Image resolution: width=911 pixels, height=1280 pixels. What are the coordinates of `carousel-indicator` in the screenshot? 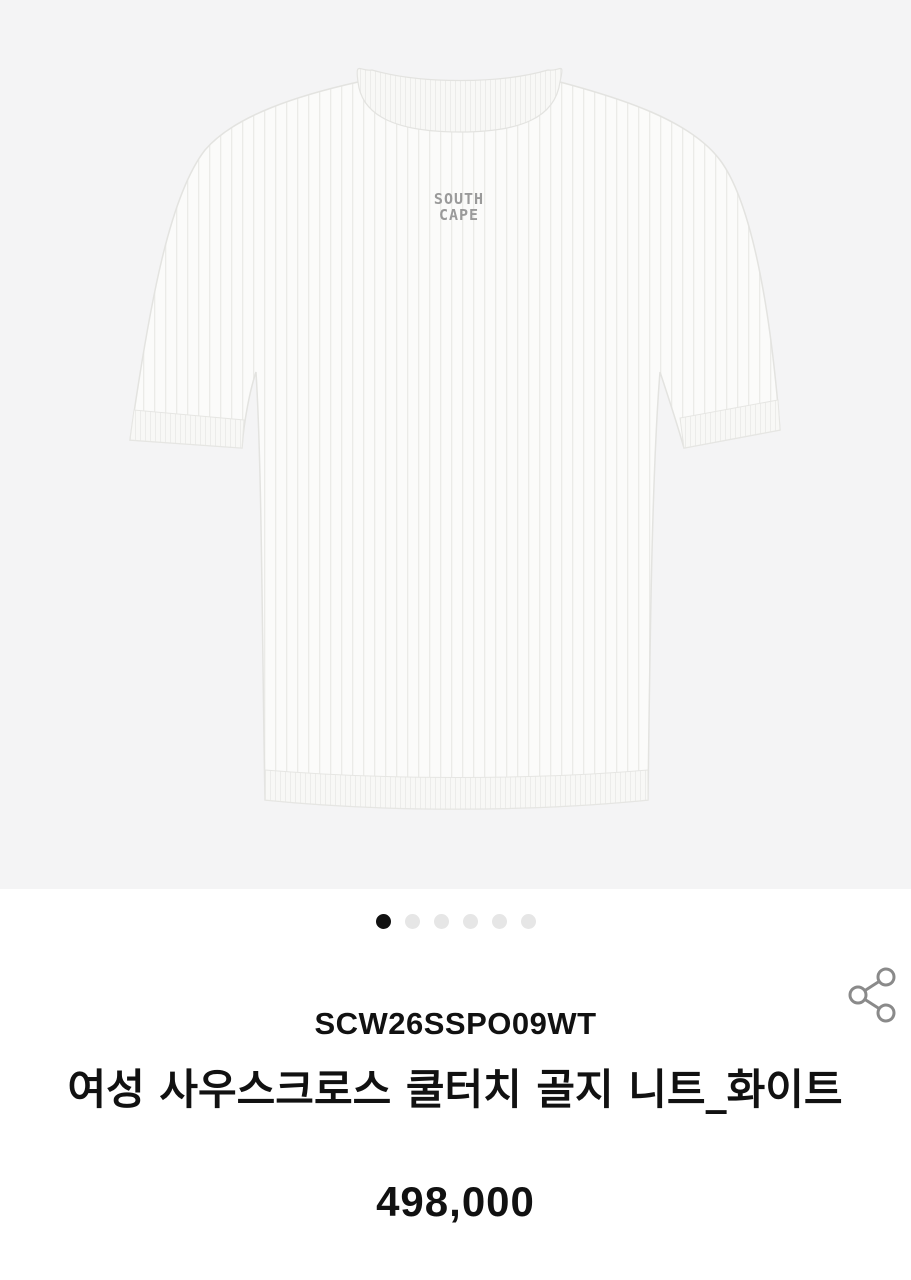 It's located at (455, 921).